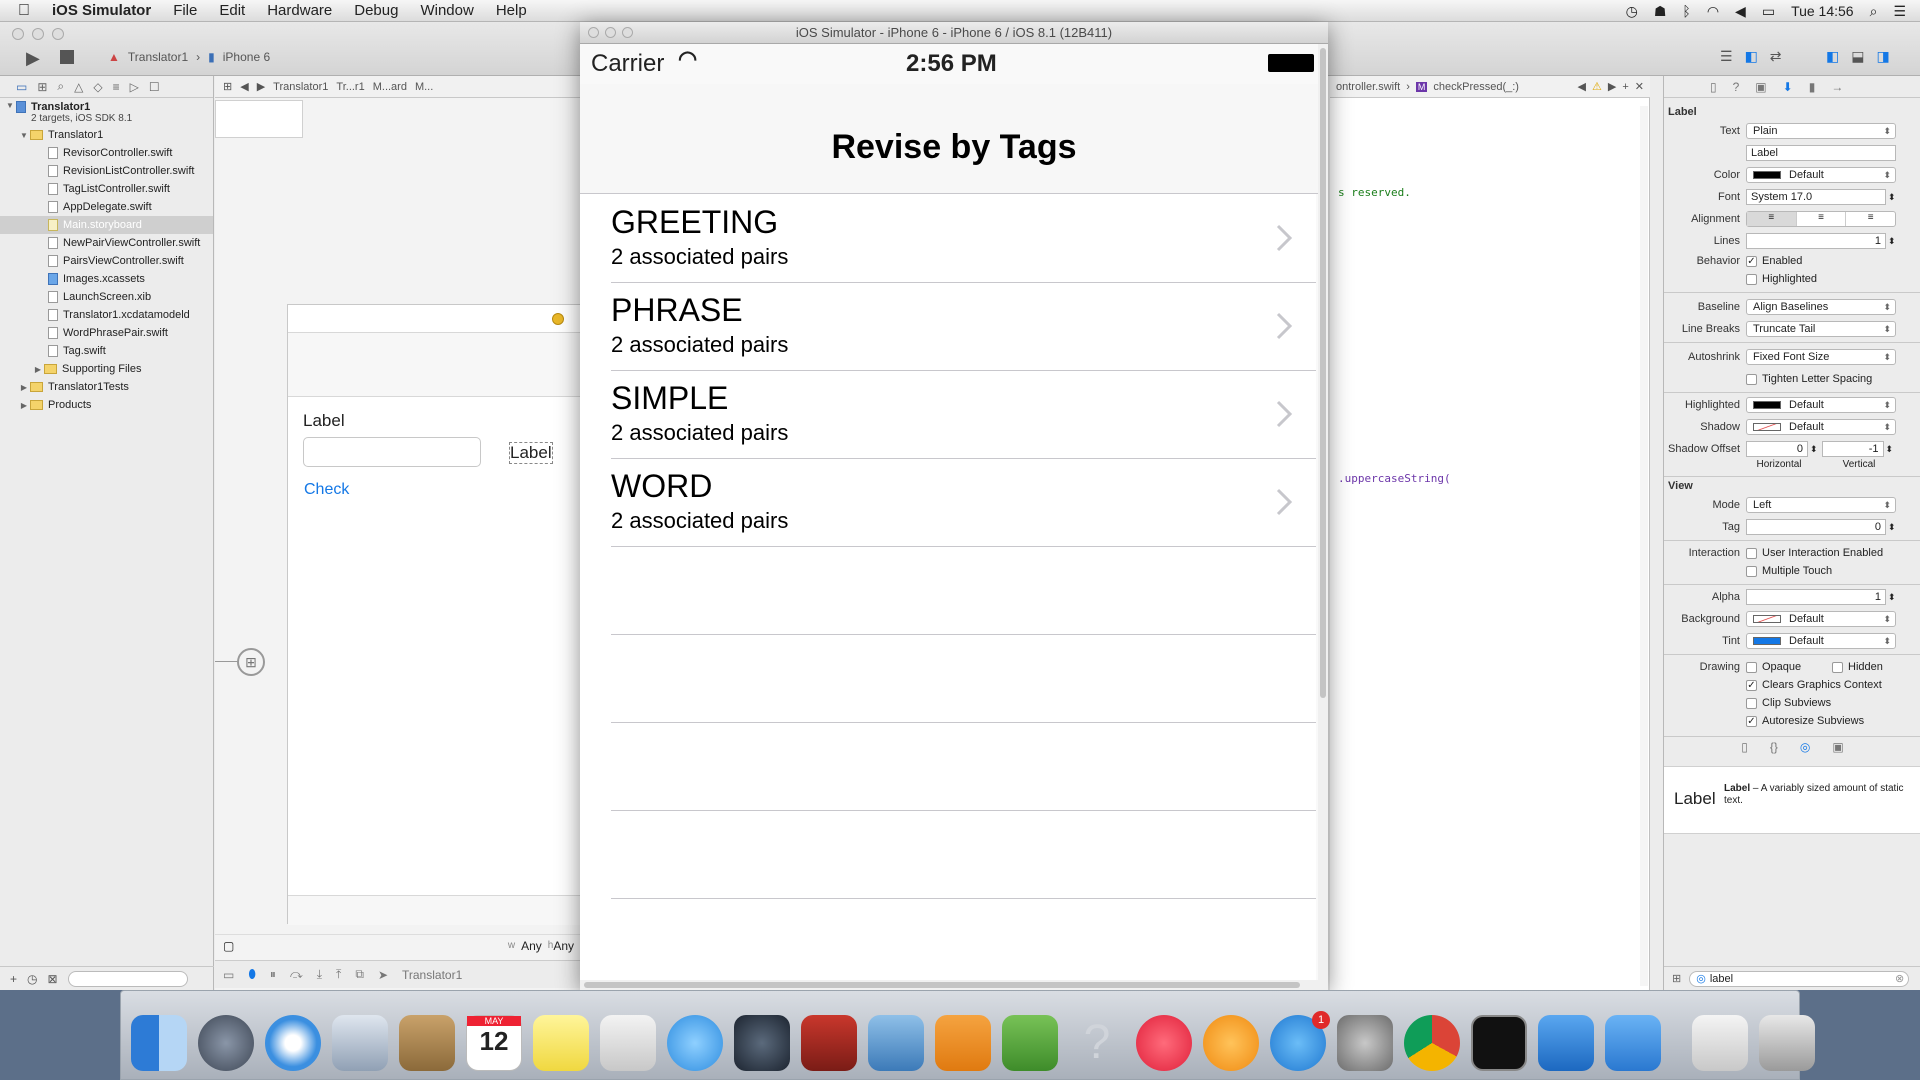  I want to click on notification-center-icon: ☰, so click(1899, 11).